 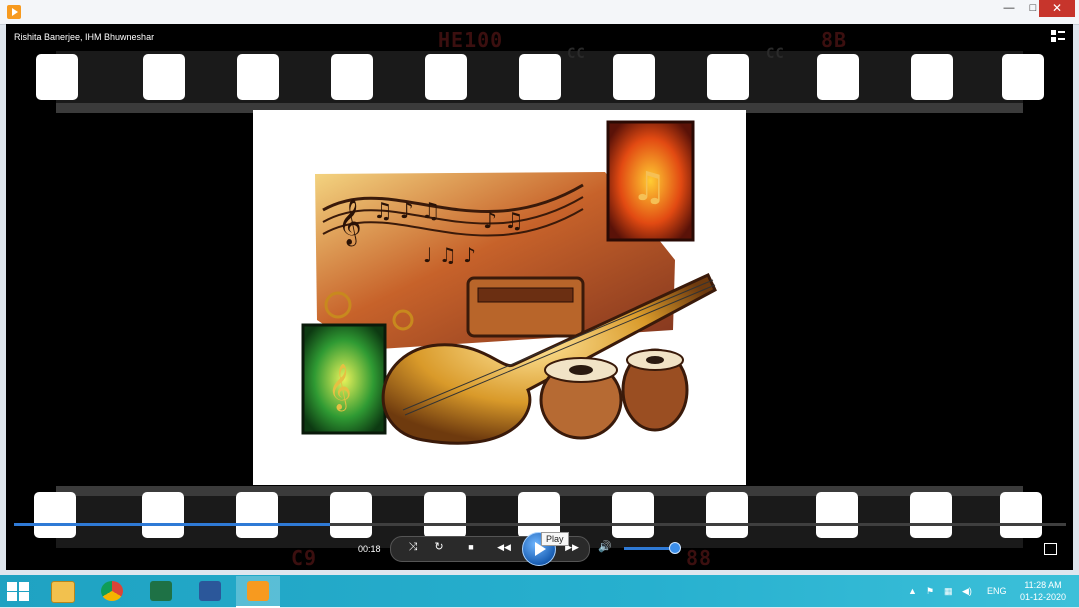 I want to click on seek-progress, so click(x=172, y=524).